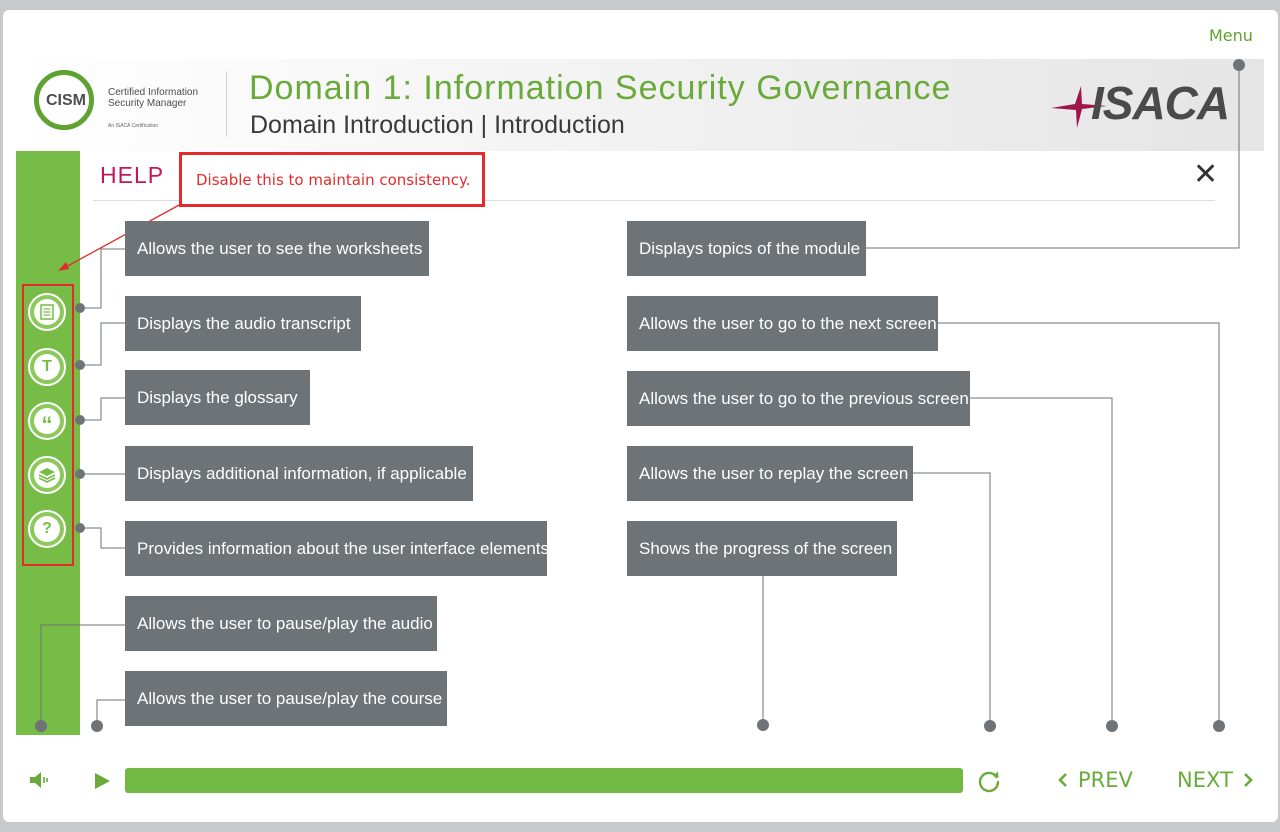 The image size is (1280, 832). What do you see at coordinates (39, 780) in the screenshot?
I see `audio-icon` at bounding box center [39, 780].